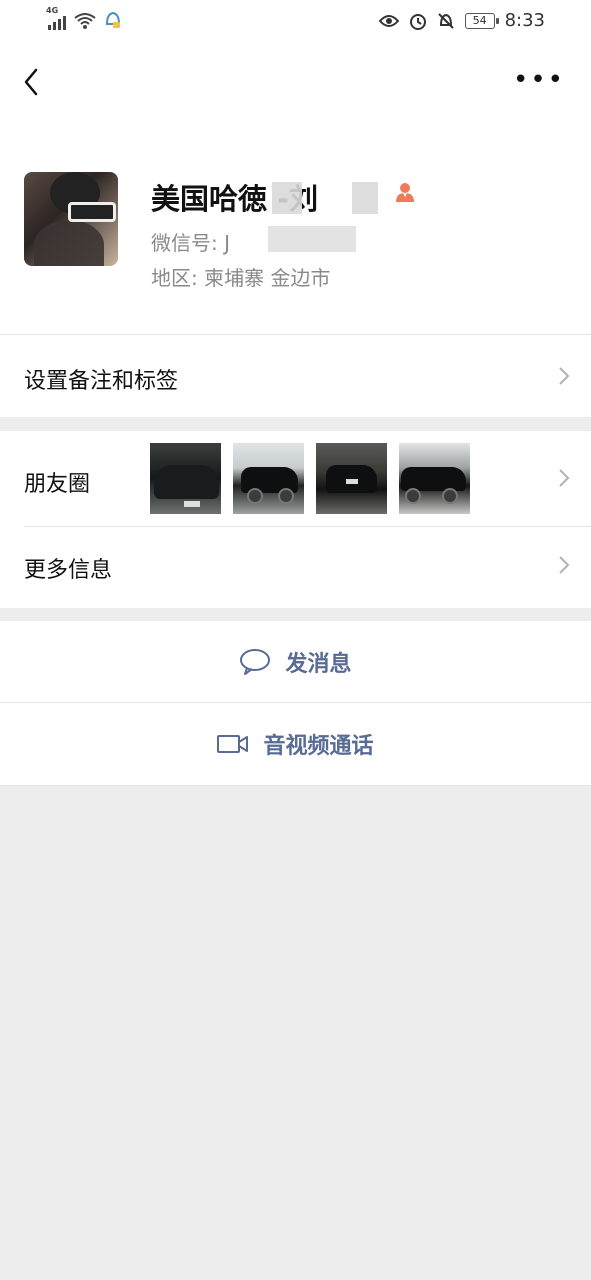 The width and height of the screenshot is (591, 1280). Describe the element at coordinates (295, 82) in the screenshot. I see `nav-bar: •••` at that location.